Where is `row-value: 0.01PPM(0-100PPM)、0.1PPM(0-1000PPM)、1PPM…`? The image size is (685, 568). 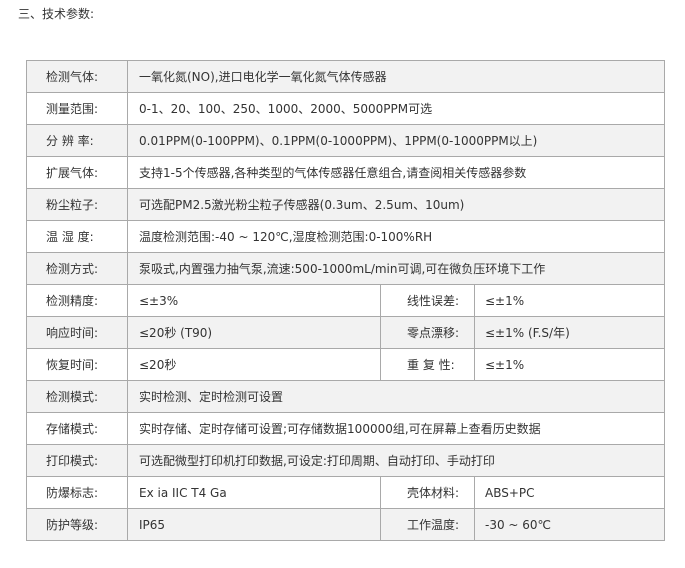
row-value: 0.01PPM(0-100PPM)、0.1PPM(0-1000PPM)、1PPM… is located at coordinates (396, 140).